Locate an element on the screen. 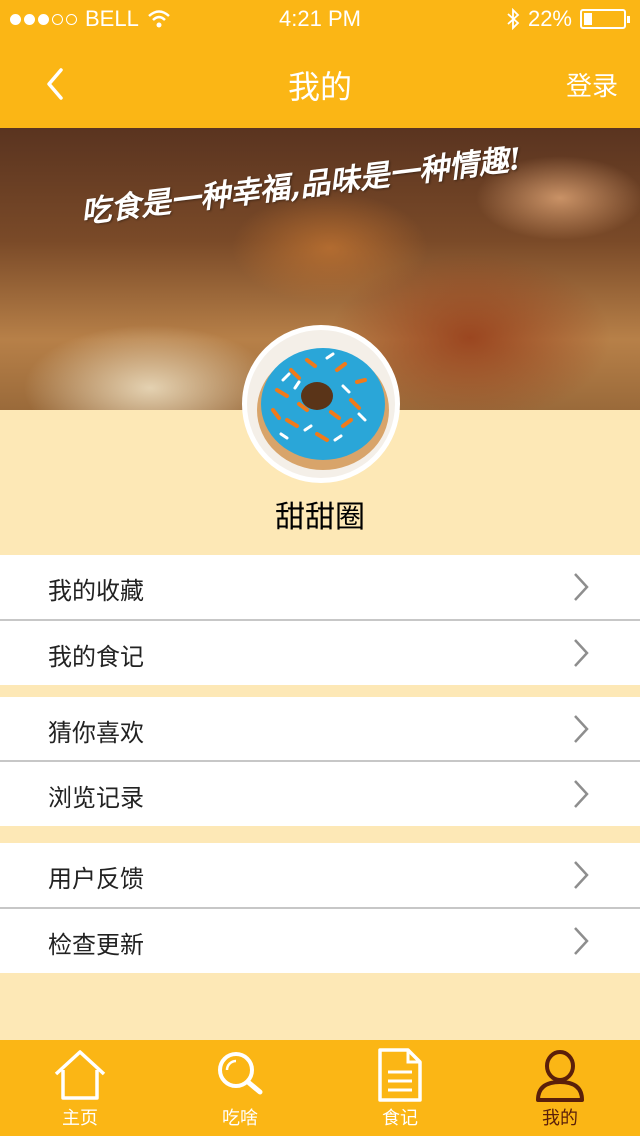 The width and height of the screenshot is (640, 1136). tab-home: 主页 is located at coordinates (80, 1088).